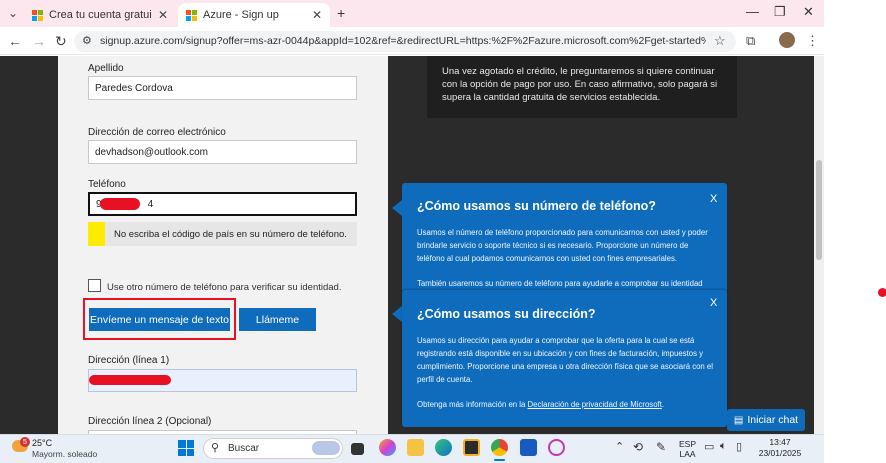 This screenshot has width=886, height=463. I want to click on battery-icon: ▯, so click(739, 446).